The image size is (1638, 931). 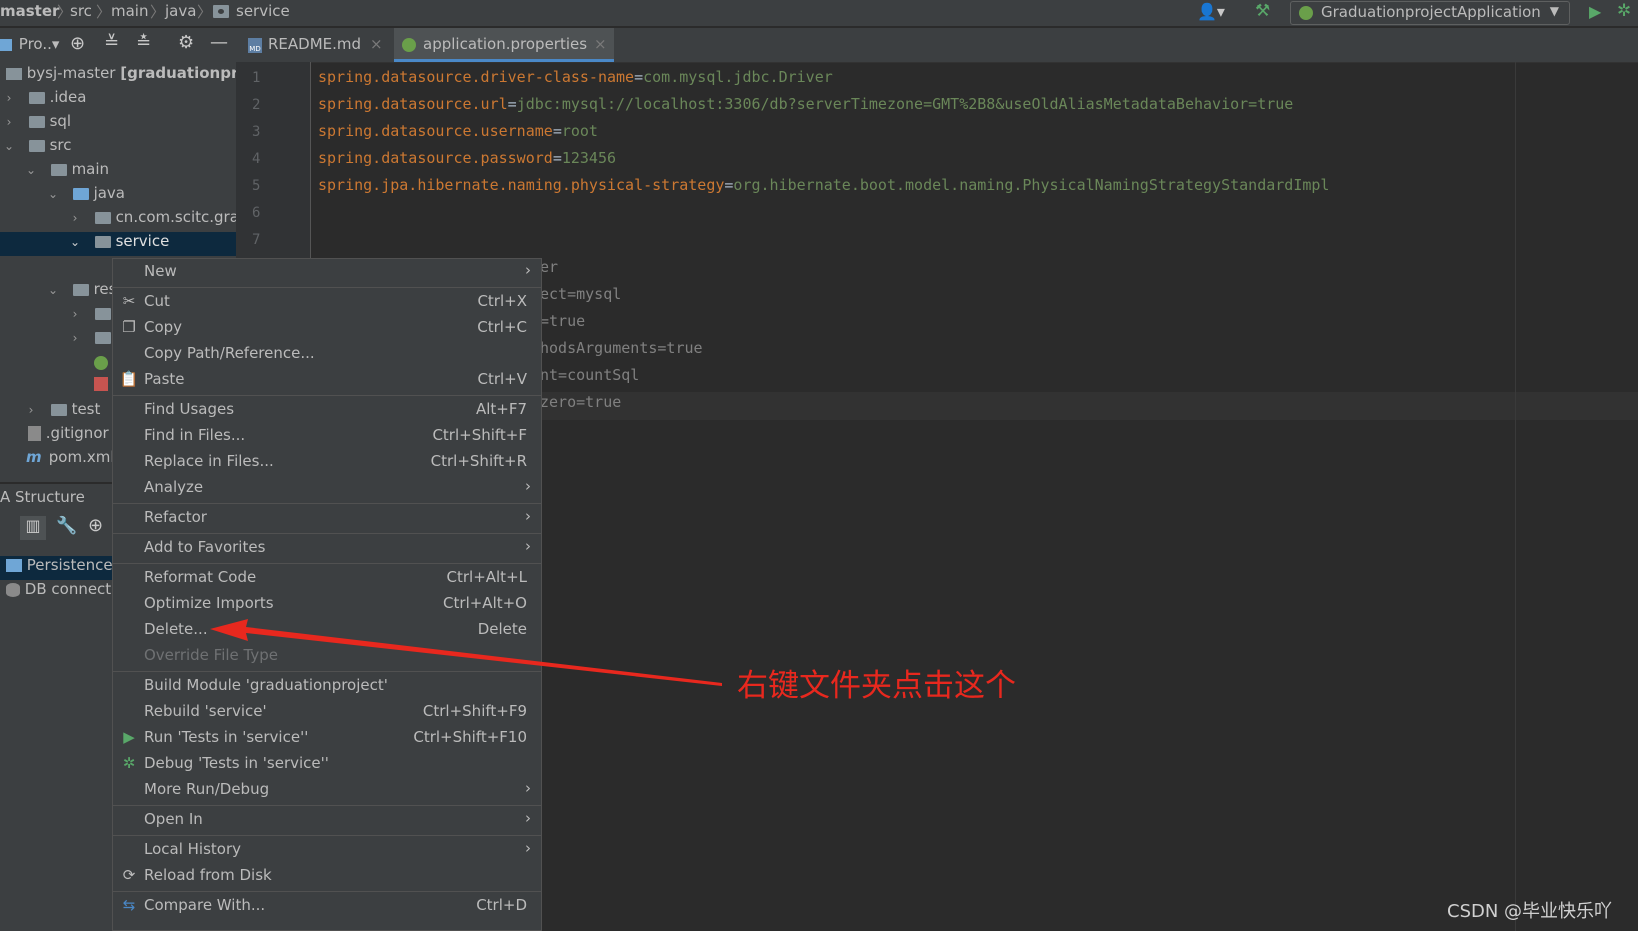 I want to click on user-icon: 👤▾, so click(x=1211, y=11).